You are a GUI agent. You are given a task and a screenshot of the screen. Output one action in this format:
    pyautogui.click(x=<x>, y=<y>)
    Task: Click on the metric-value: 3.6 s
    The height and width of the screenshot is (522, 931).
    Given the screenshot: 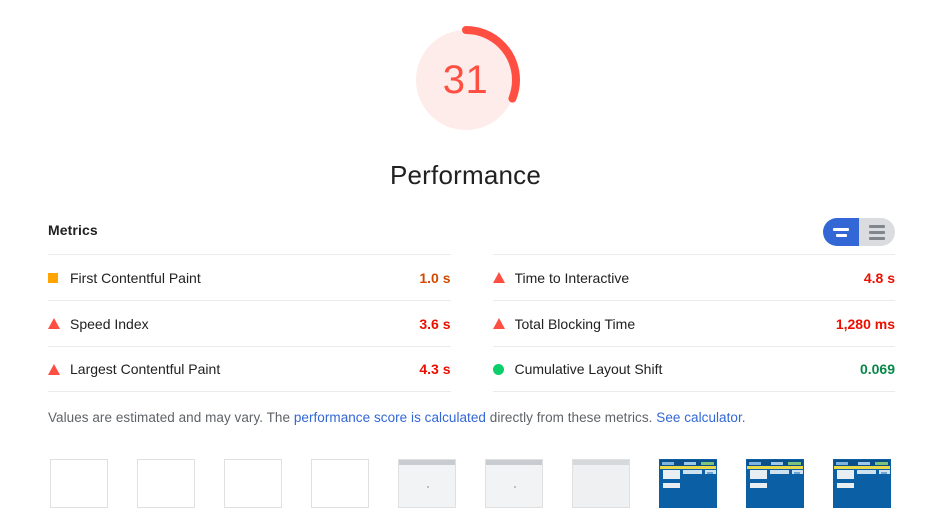 What is the action you would take?
    pyautogui.click(x=435, y=323)
    